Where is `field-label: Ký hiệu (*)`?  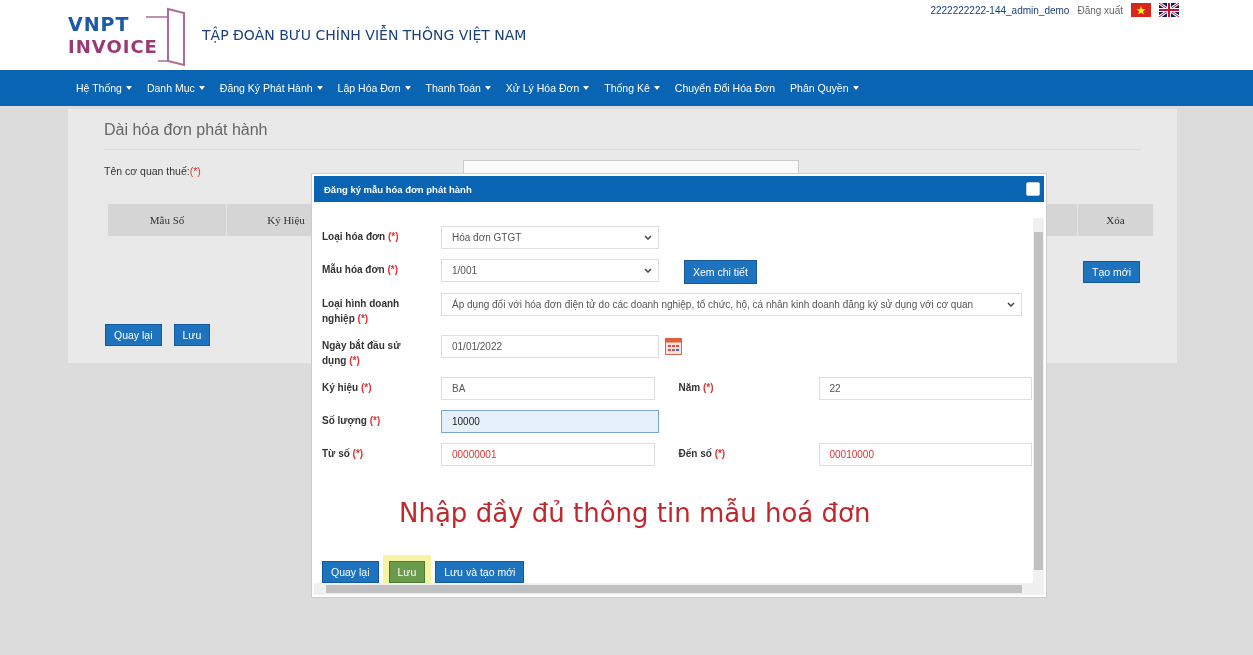 field-label: Ký hiệu (*) is located at coordinates (347, 388).